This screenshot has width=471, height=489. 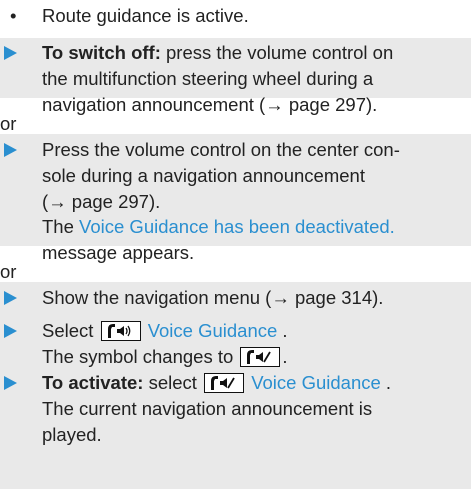 I want to click on symbol-note: The symbol changes to ., so click(x=165, y=356).